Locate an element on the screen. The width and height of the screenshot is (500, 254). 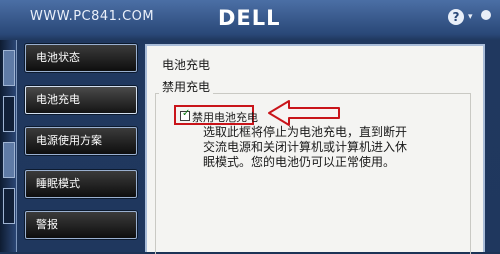
close-icon is located at coordinates (486, 15).